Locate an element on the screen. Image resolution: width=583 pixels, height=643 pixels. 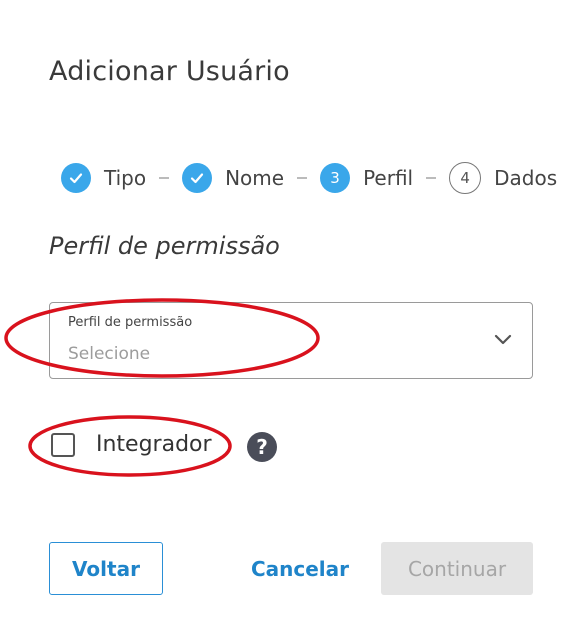
select-label: Perfil de permissão is located at coordinates (130, 322).